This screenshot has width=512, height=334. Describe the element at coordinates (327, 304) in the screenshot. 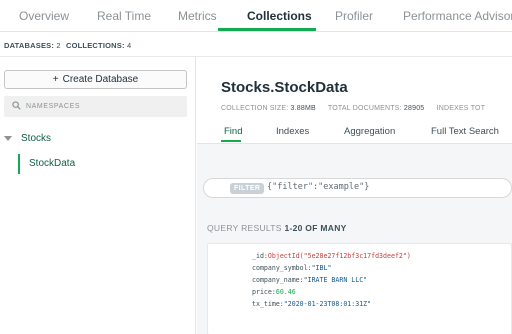

I see `field-value: "2020-01-23T08:01:31Z"` at that location.